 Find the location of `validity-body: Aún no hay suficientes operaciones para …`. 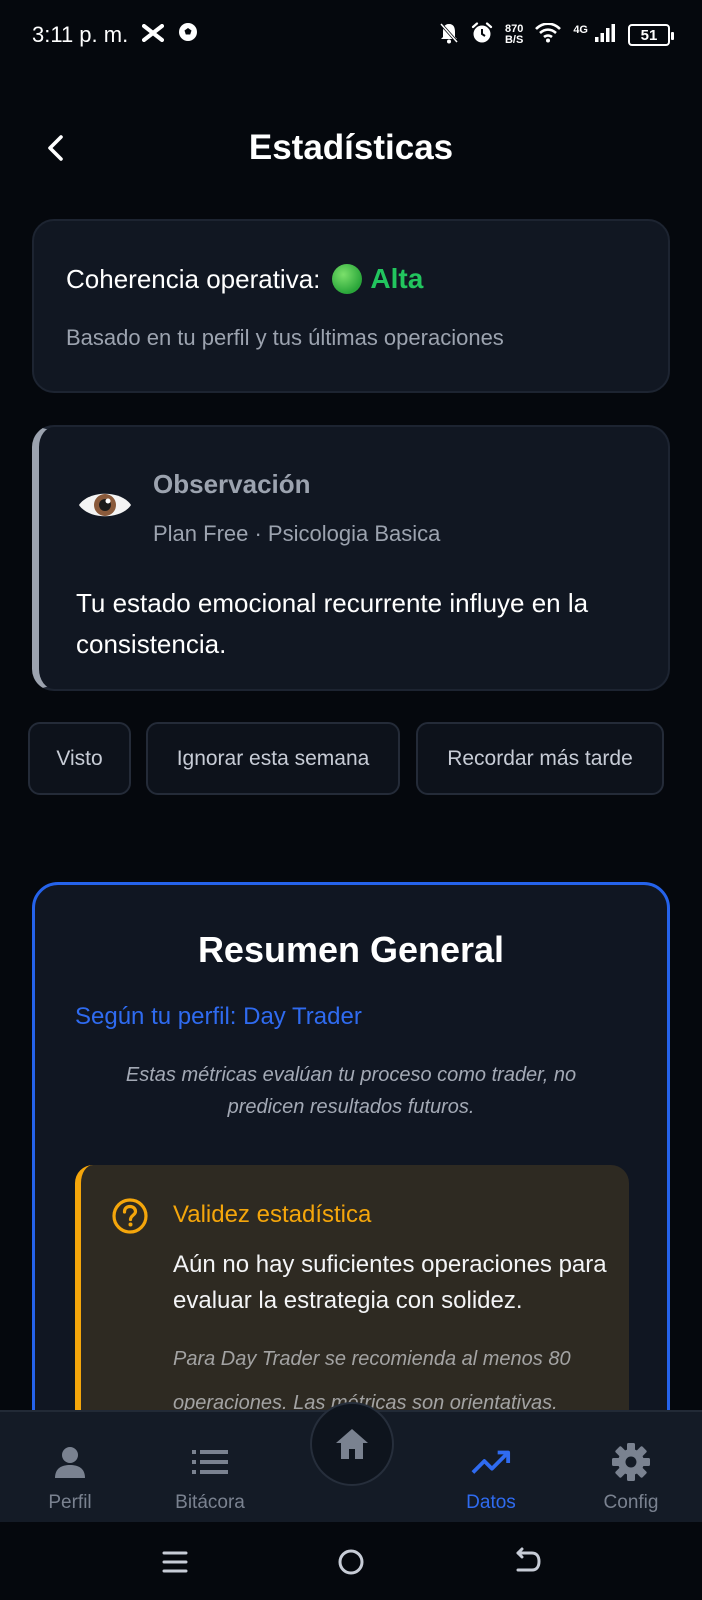

validity-body: Aún no hay suficientes operaciones para … is located at coordinates (390, 1282).